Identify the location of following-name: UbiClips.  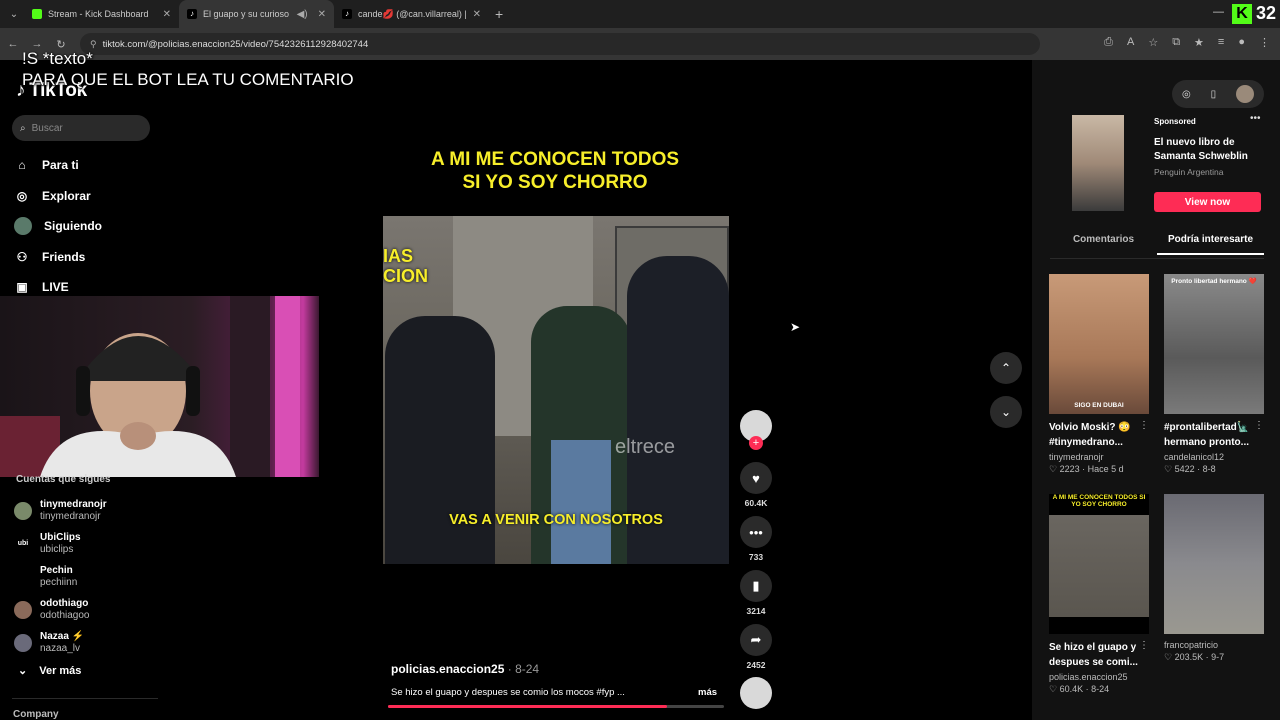
(60, 537).